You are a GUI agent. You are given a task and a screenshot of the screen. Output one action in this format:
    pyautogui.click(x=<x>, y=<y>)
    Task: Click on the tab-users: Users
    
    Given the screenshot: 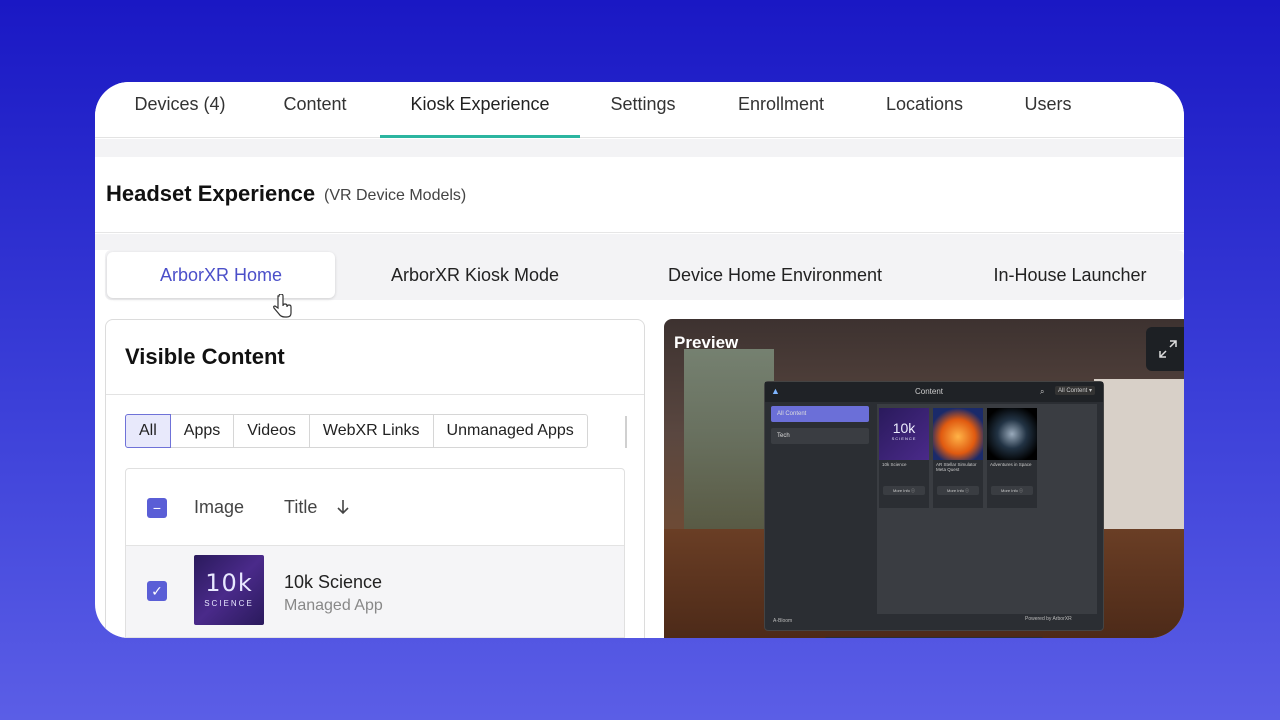 What is the action you would take?
    pyautogui.click(x=1048, y=110)
    